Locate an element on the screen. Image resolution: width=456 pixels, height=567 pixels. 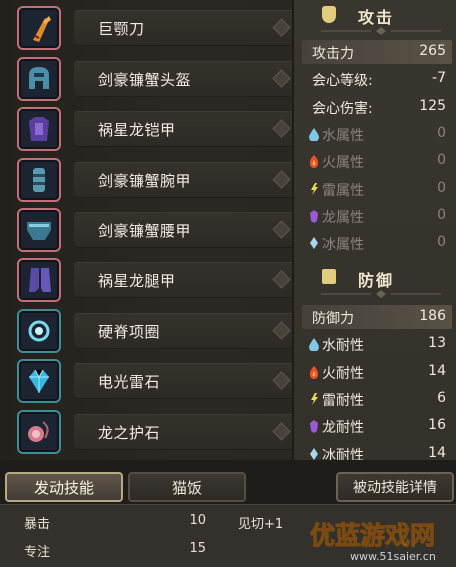
attack-section-title: 攻击 is located at coordinates (376, 17).